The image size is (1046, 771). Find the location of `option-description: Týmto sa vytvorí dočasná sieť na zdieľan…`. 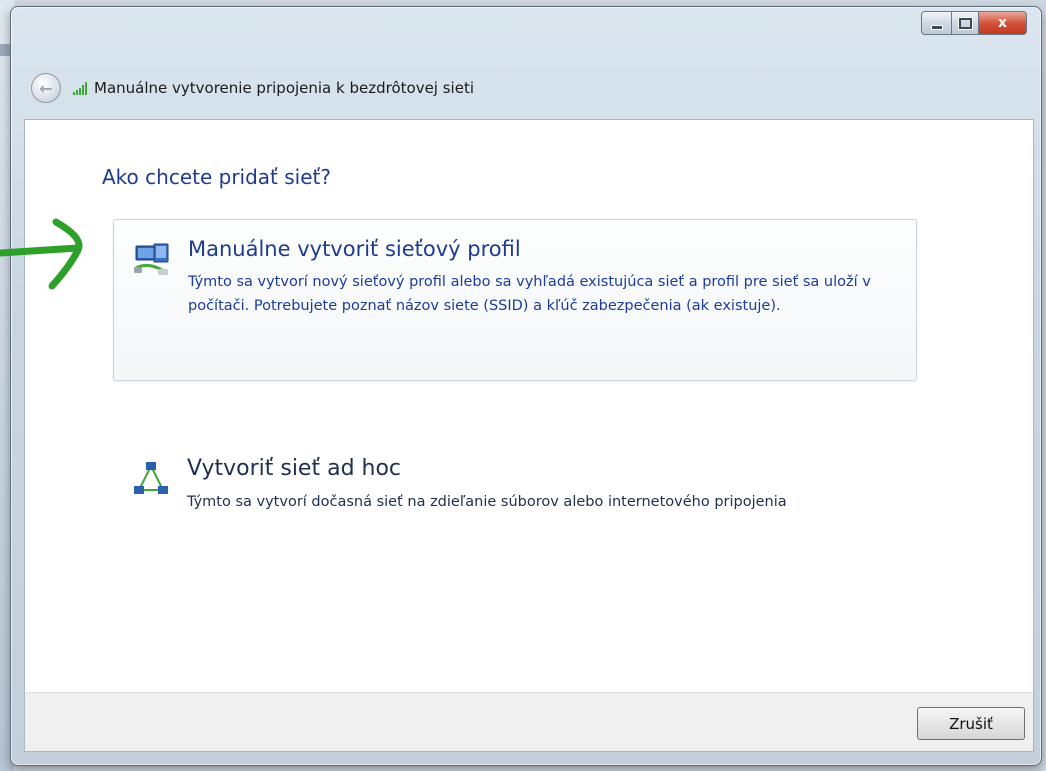

option-description: Týmto sa vytvorí dočasná sieť na zdieľan… is located at coordinates (487, 502).